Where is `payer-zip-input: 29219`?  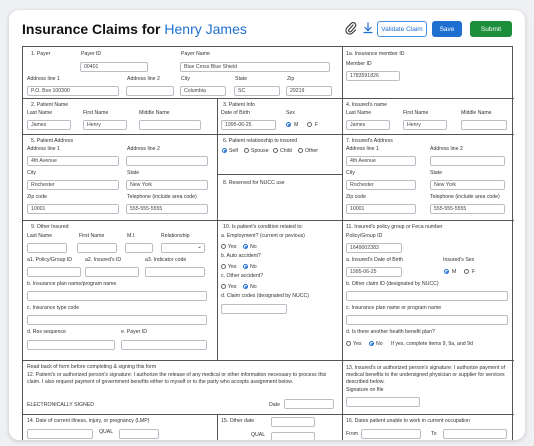 payer-zip-input: 29219 is located at coordinates (309, 91).